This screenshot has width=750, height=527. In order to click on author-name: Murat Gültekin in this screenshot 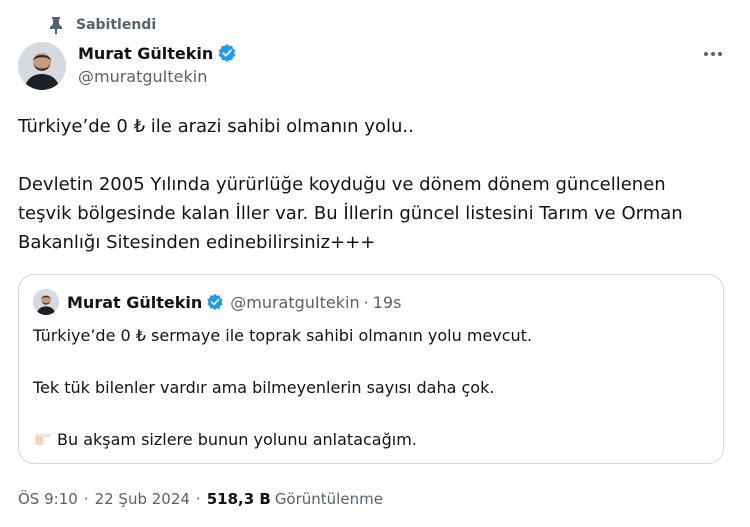, I will do `click(145, 53)`.